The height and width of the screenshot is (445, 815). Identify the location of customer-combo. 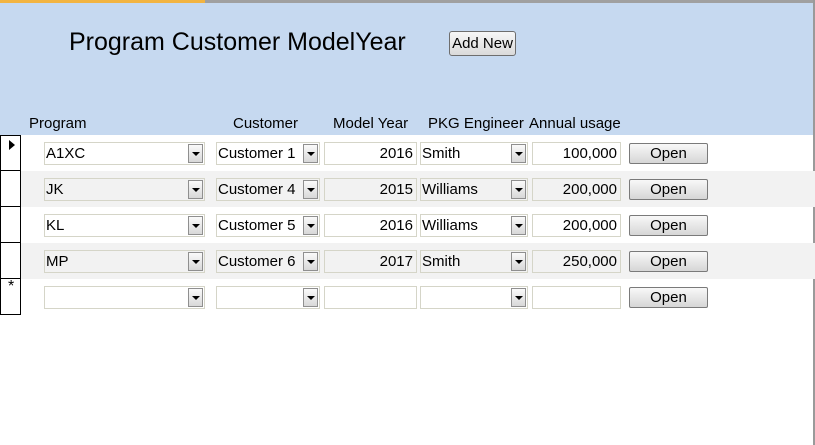
(268, 297).